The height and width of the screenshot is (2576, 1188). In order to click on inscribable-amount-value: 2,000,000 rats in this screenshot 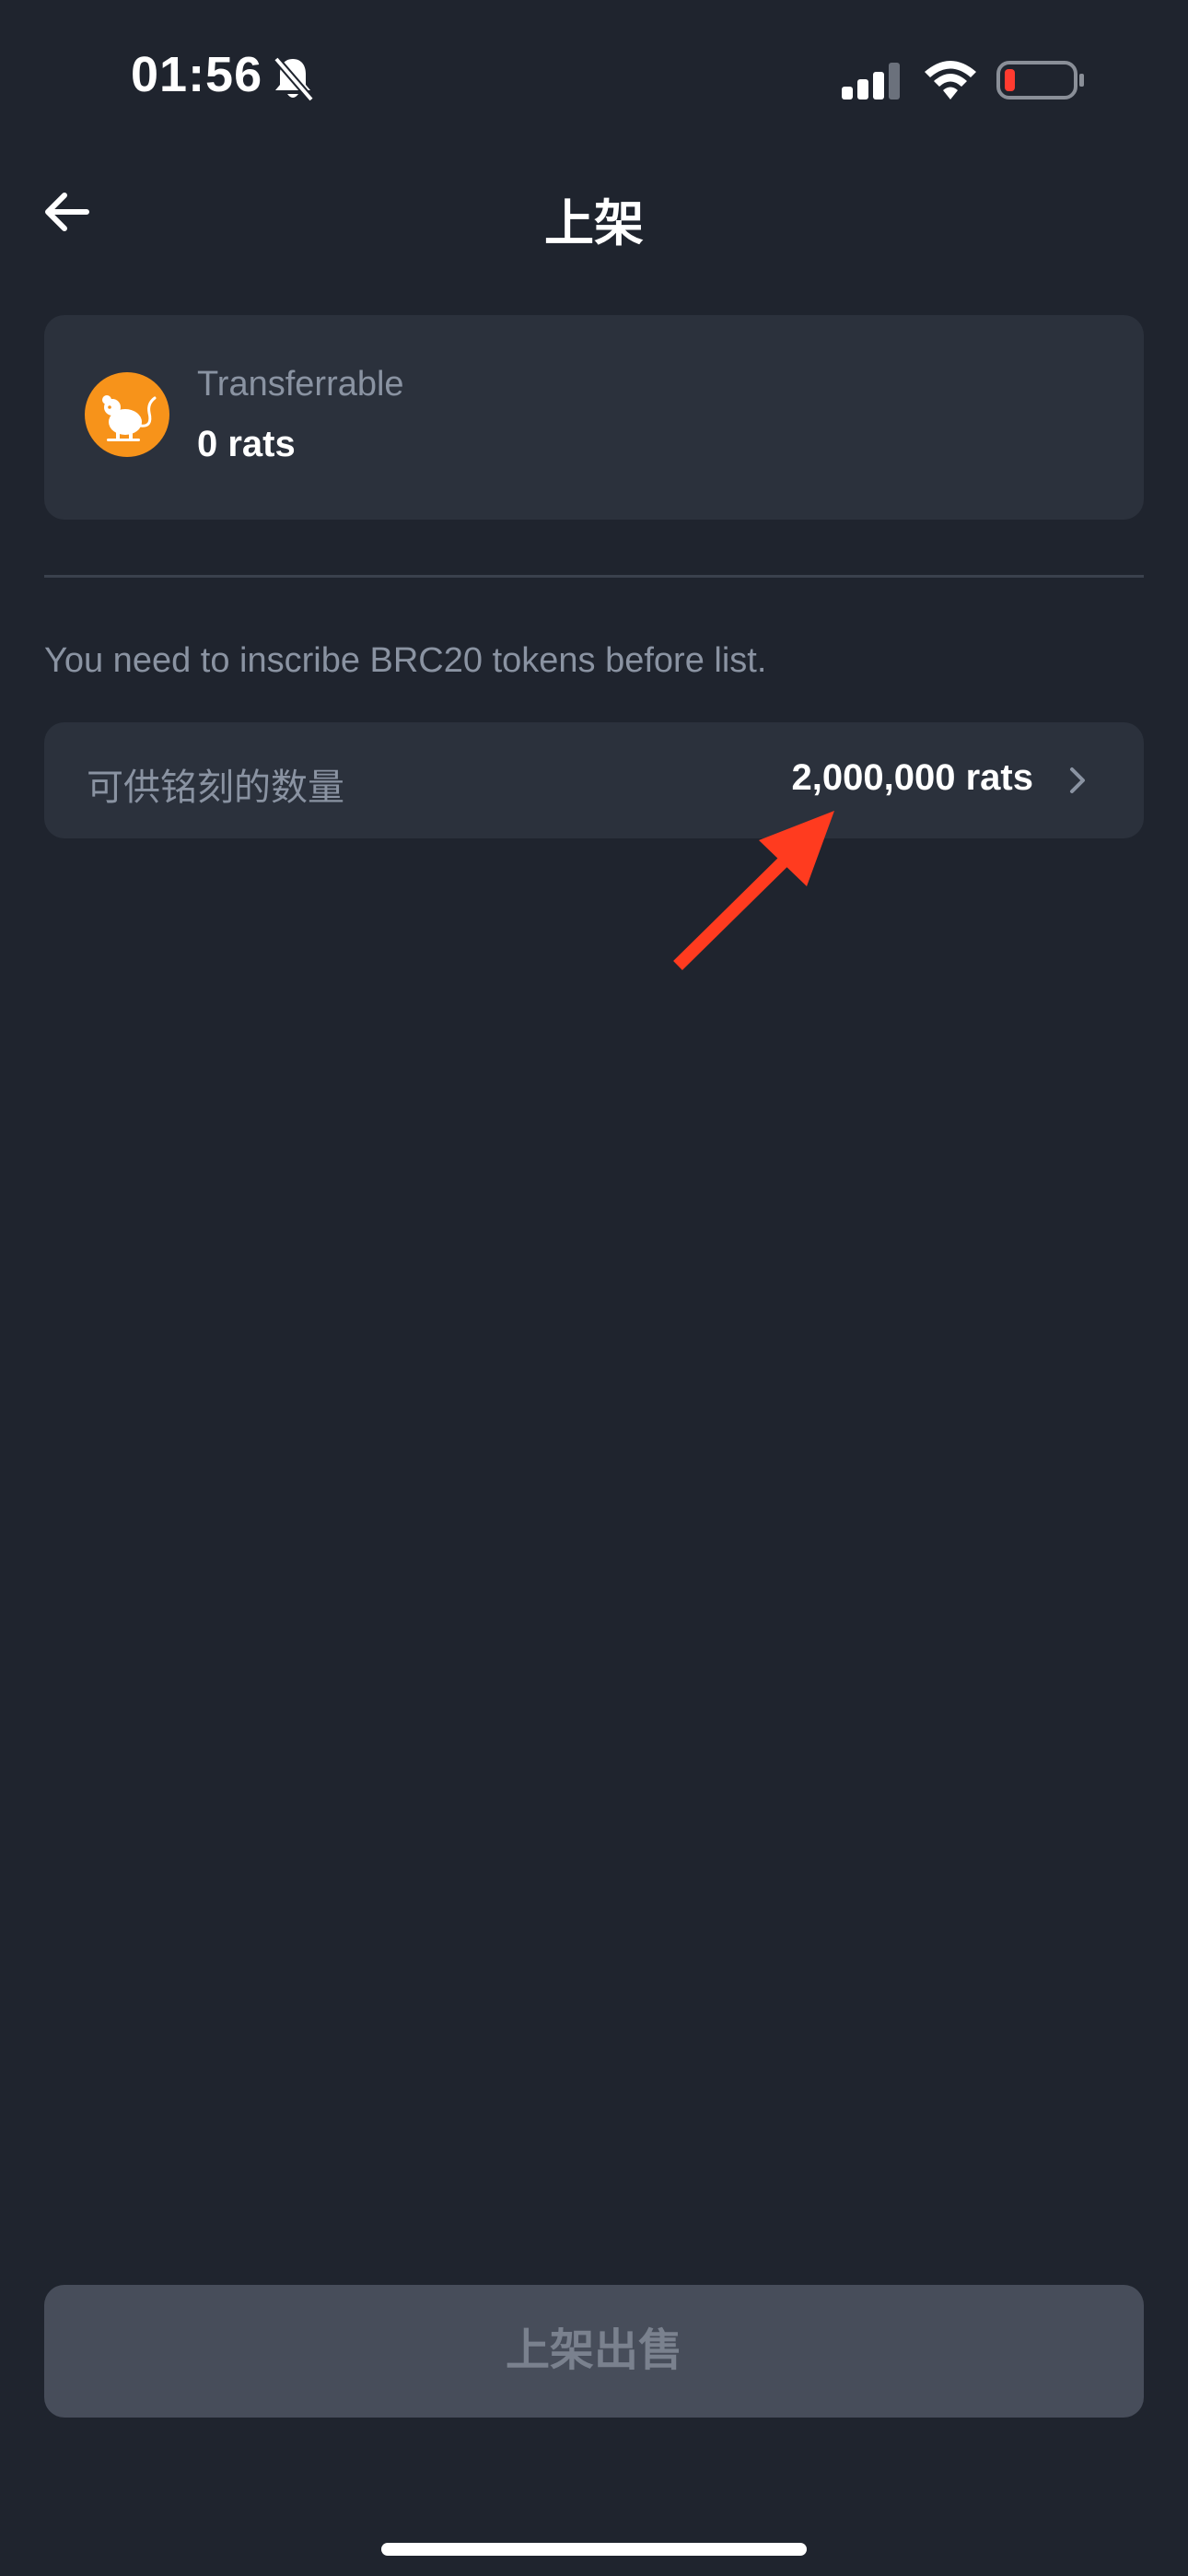, I will do `click(912, 777)`.